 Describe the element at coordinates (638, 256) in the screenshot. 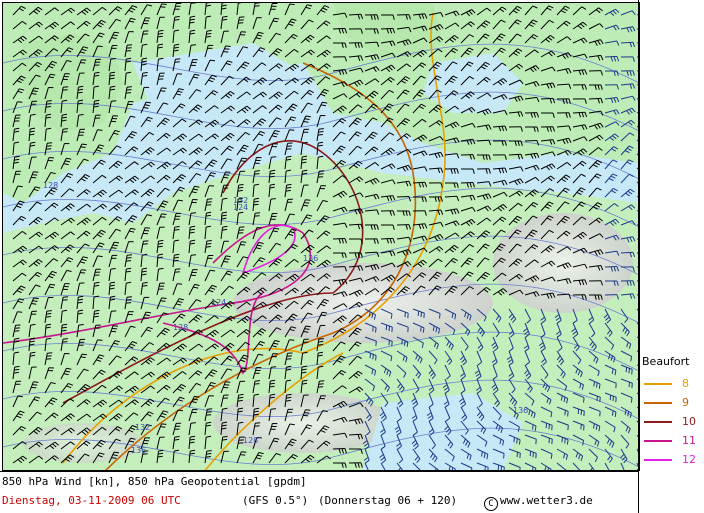

I see `frame-divider` at that location.